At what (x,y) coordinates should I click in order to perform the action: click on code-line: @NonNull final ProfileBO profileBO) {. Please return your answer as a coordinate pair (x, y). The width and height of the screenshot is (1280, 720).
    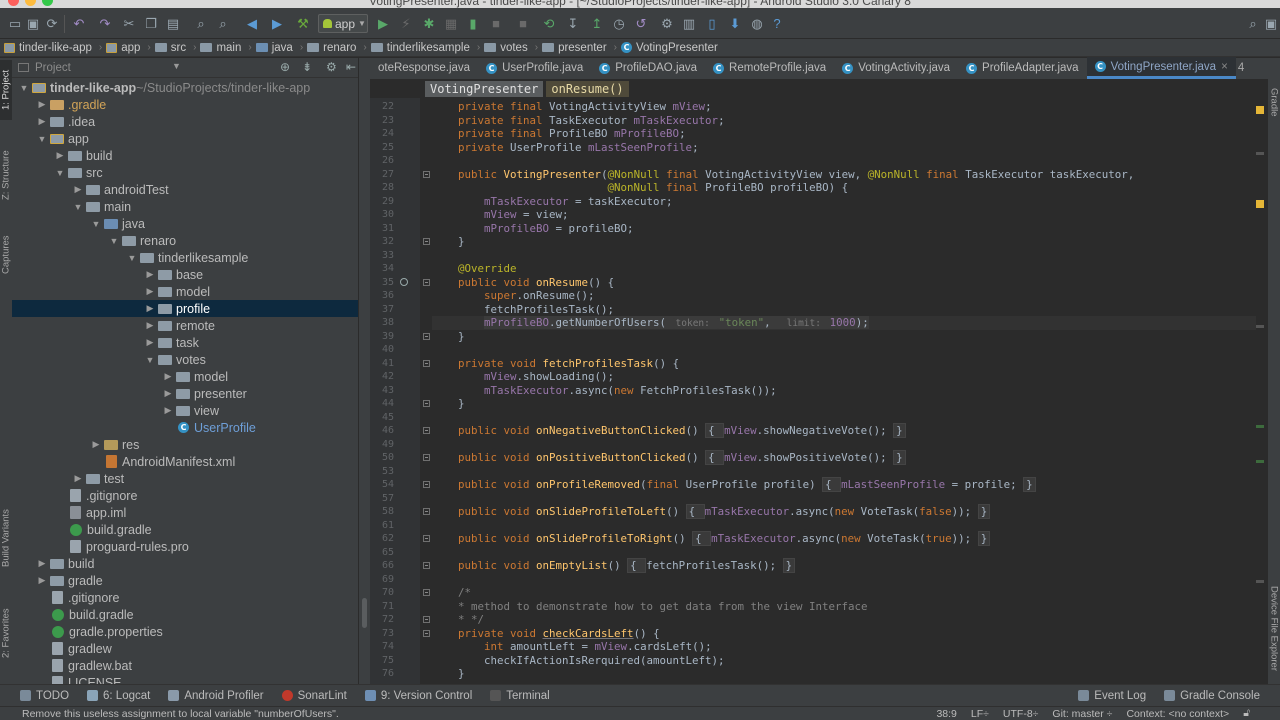
    Looking at the image, I should click on (640, 188).